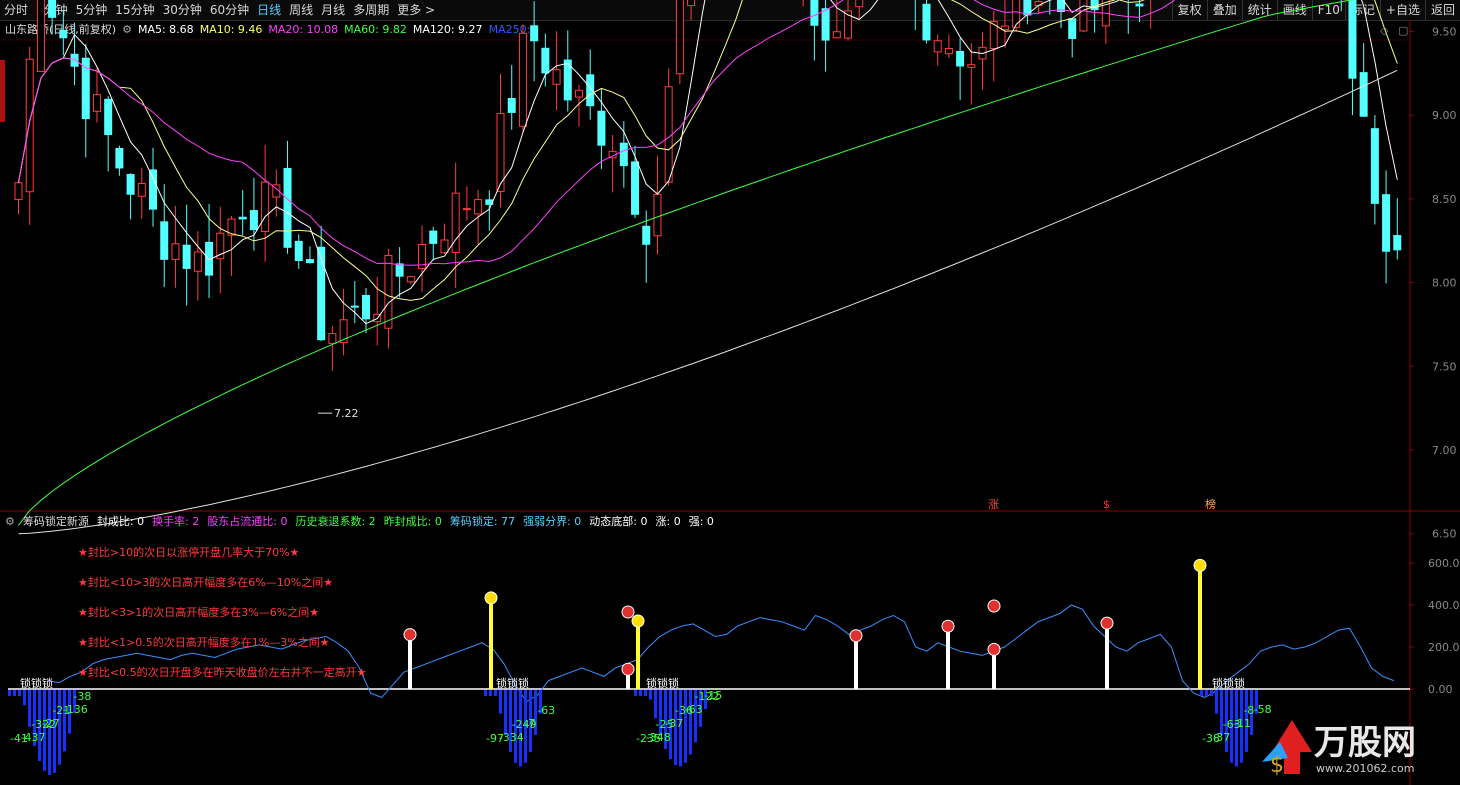 The height and width of the screenshot is (785, 1460). I want to click on neg-value-label: -27, so click(51, 723).